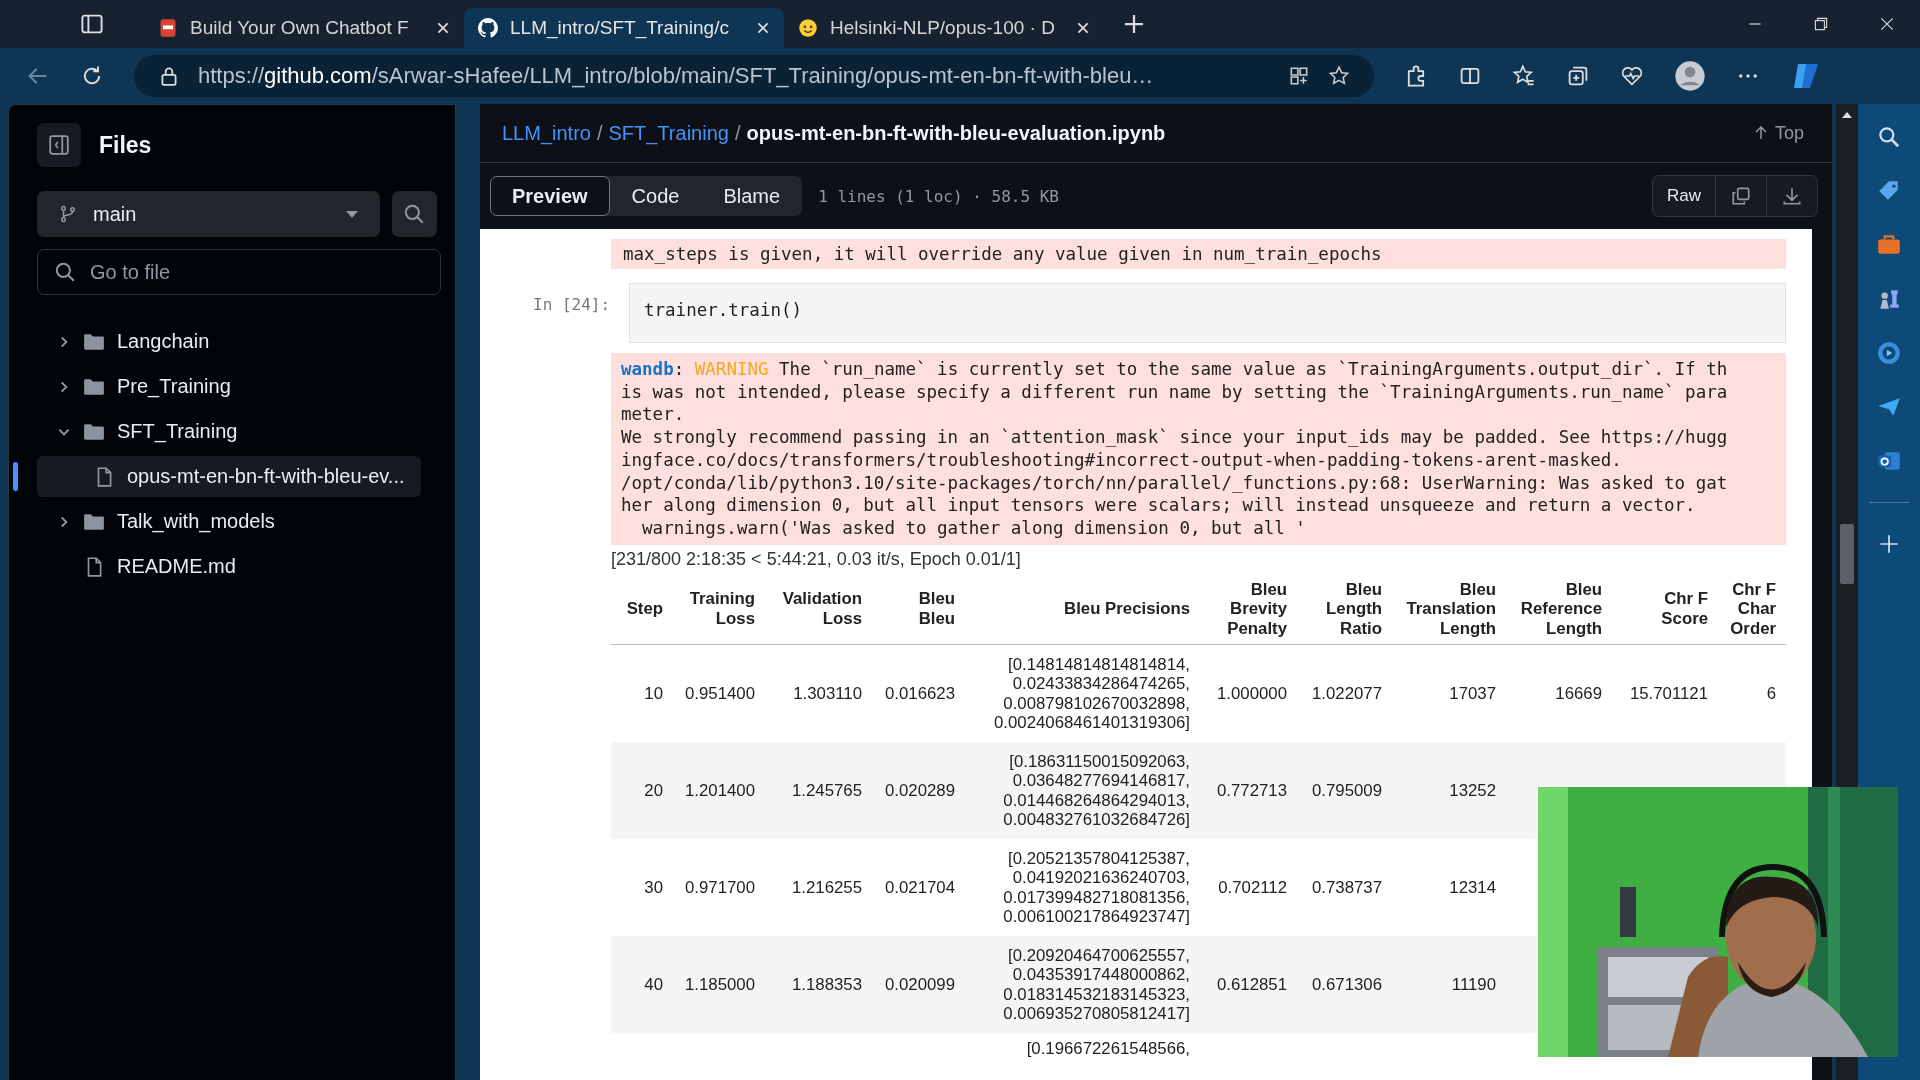 This screenshot has width=1920, height=1080. I want to click on table-cell: 1.188353, so click(827, 984).